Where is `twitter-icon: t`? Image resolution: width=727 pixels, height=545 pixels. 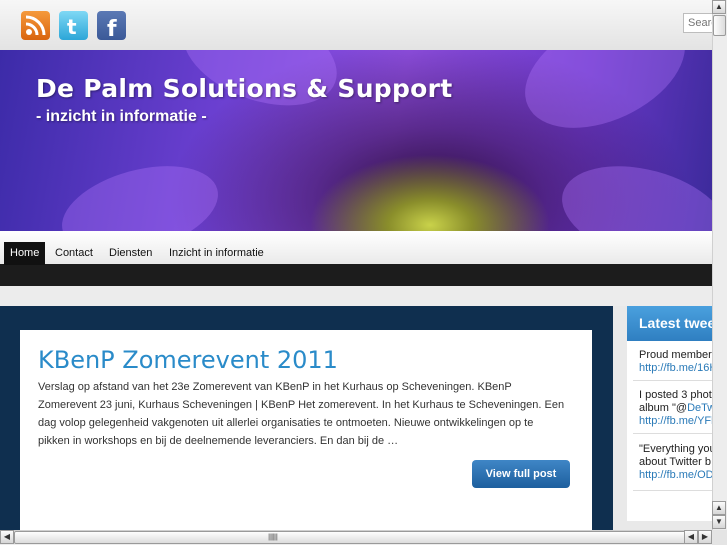 twitter-icon: t is located at coordinates (73, 25).